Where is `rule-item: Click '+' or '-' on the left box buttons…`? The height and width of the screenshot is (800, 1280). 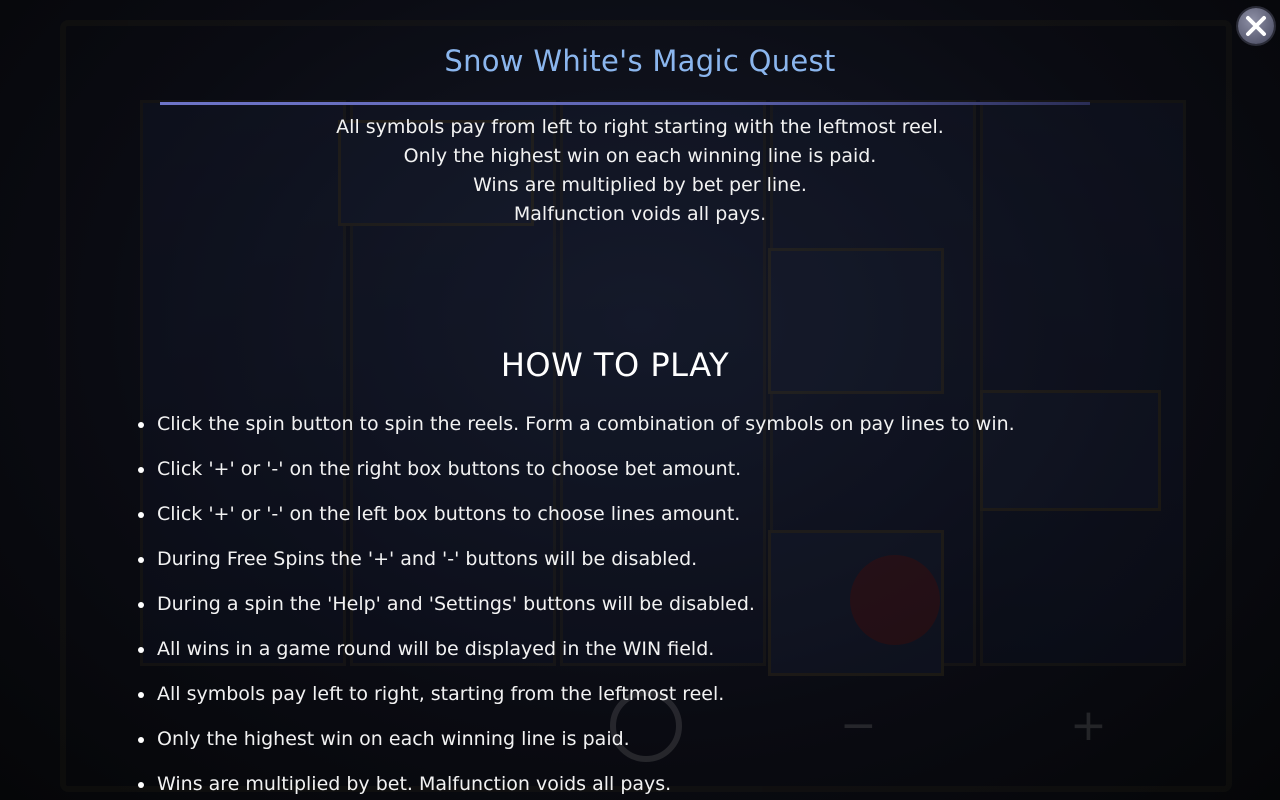 rule-item: Click '+' or '-' on the left box buttons… is located at coordinates (636, 522).